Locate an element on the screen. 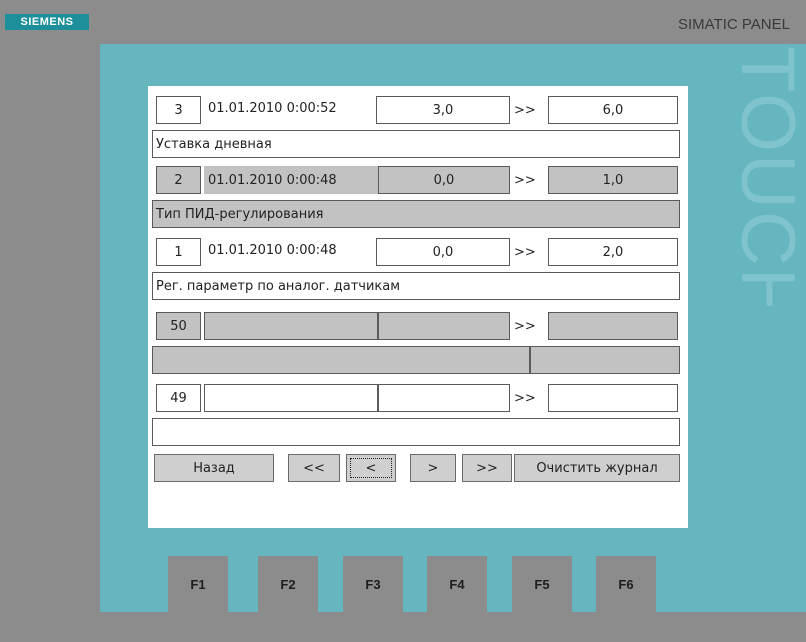 This screenshot has height=642, width=806. entry-description-extra is located at coordinates (605, 360).